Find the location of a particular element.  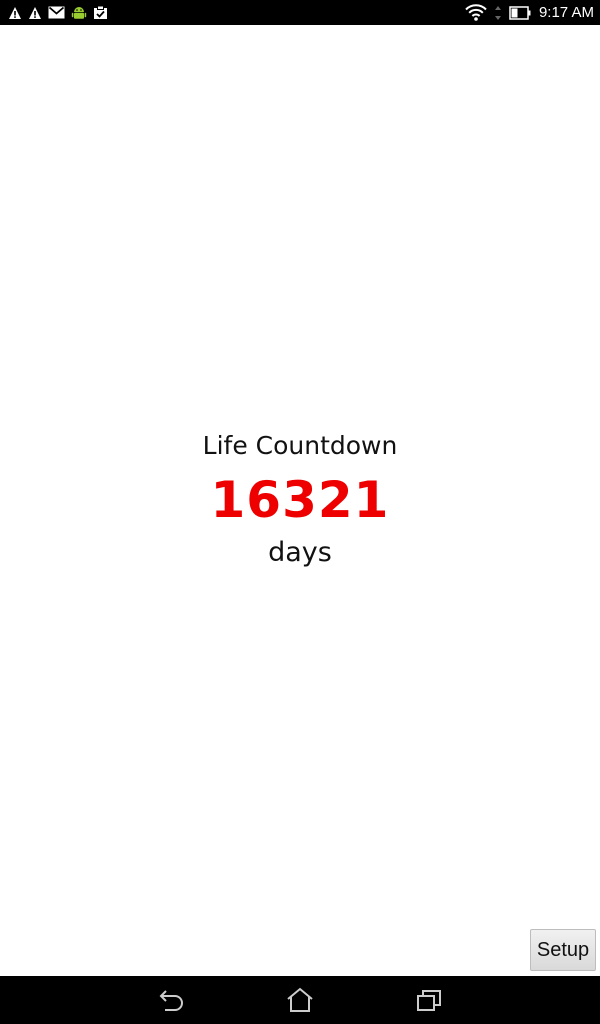

system-status: 9:17 AM is located at coordinates (529, 12).